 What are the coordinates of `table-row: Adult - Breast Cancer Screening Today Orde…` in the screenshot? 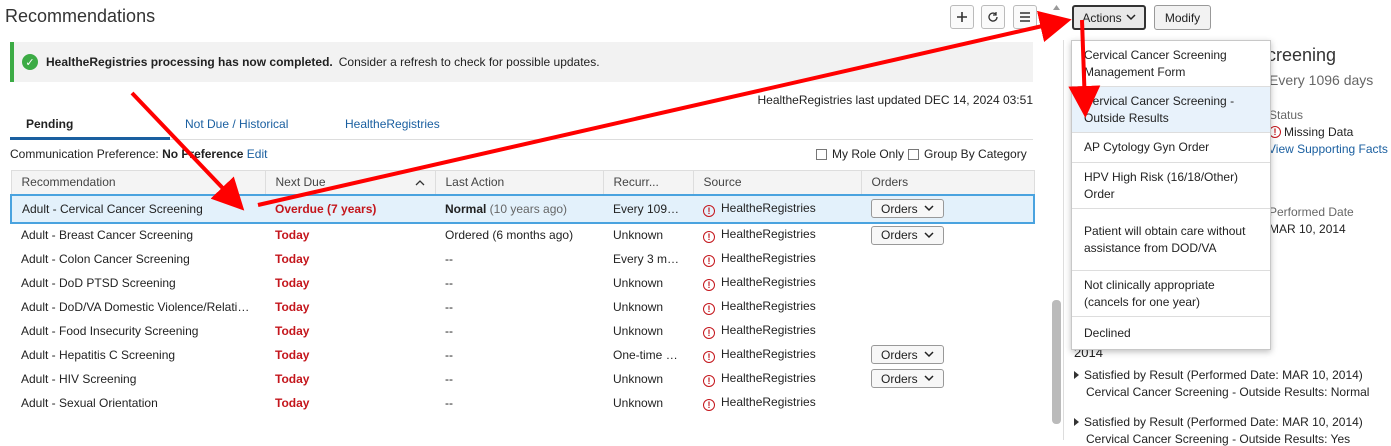 It's located at (522, 235).